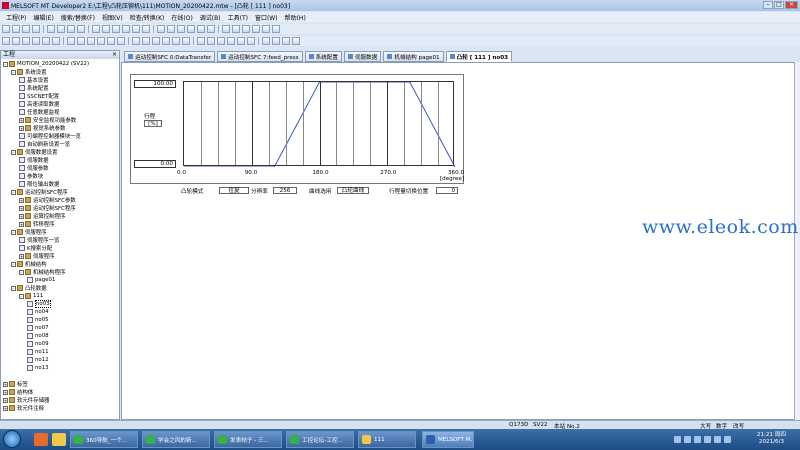  I want to click on tree-item: + 软元件存储器, so click(26, 400).